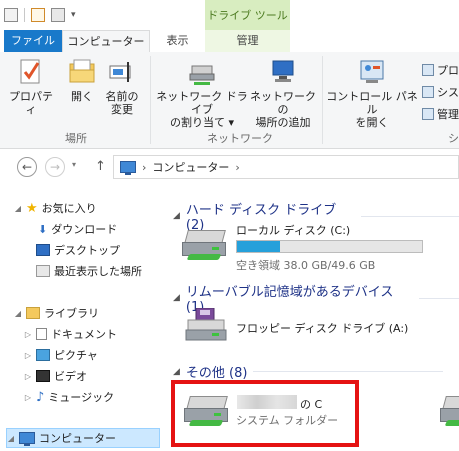 The height and width of the screenshot is (451, 459). I want to click on rename-label-1: 名前の, so click(122, 96).